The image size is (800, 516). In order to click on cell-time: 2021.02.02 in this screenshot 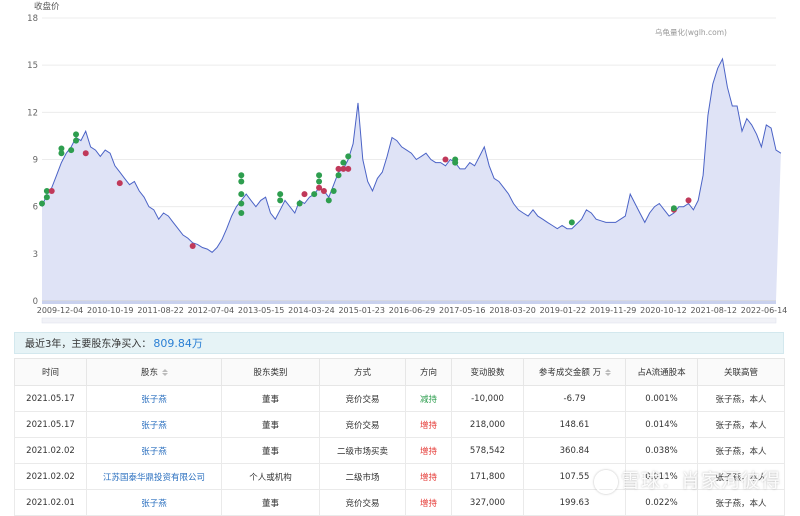, I will do `click(50, 450)`.